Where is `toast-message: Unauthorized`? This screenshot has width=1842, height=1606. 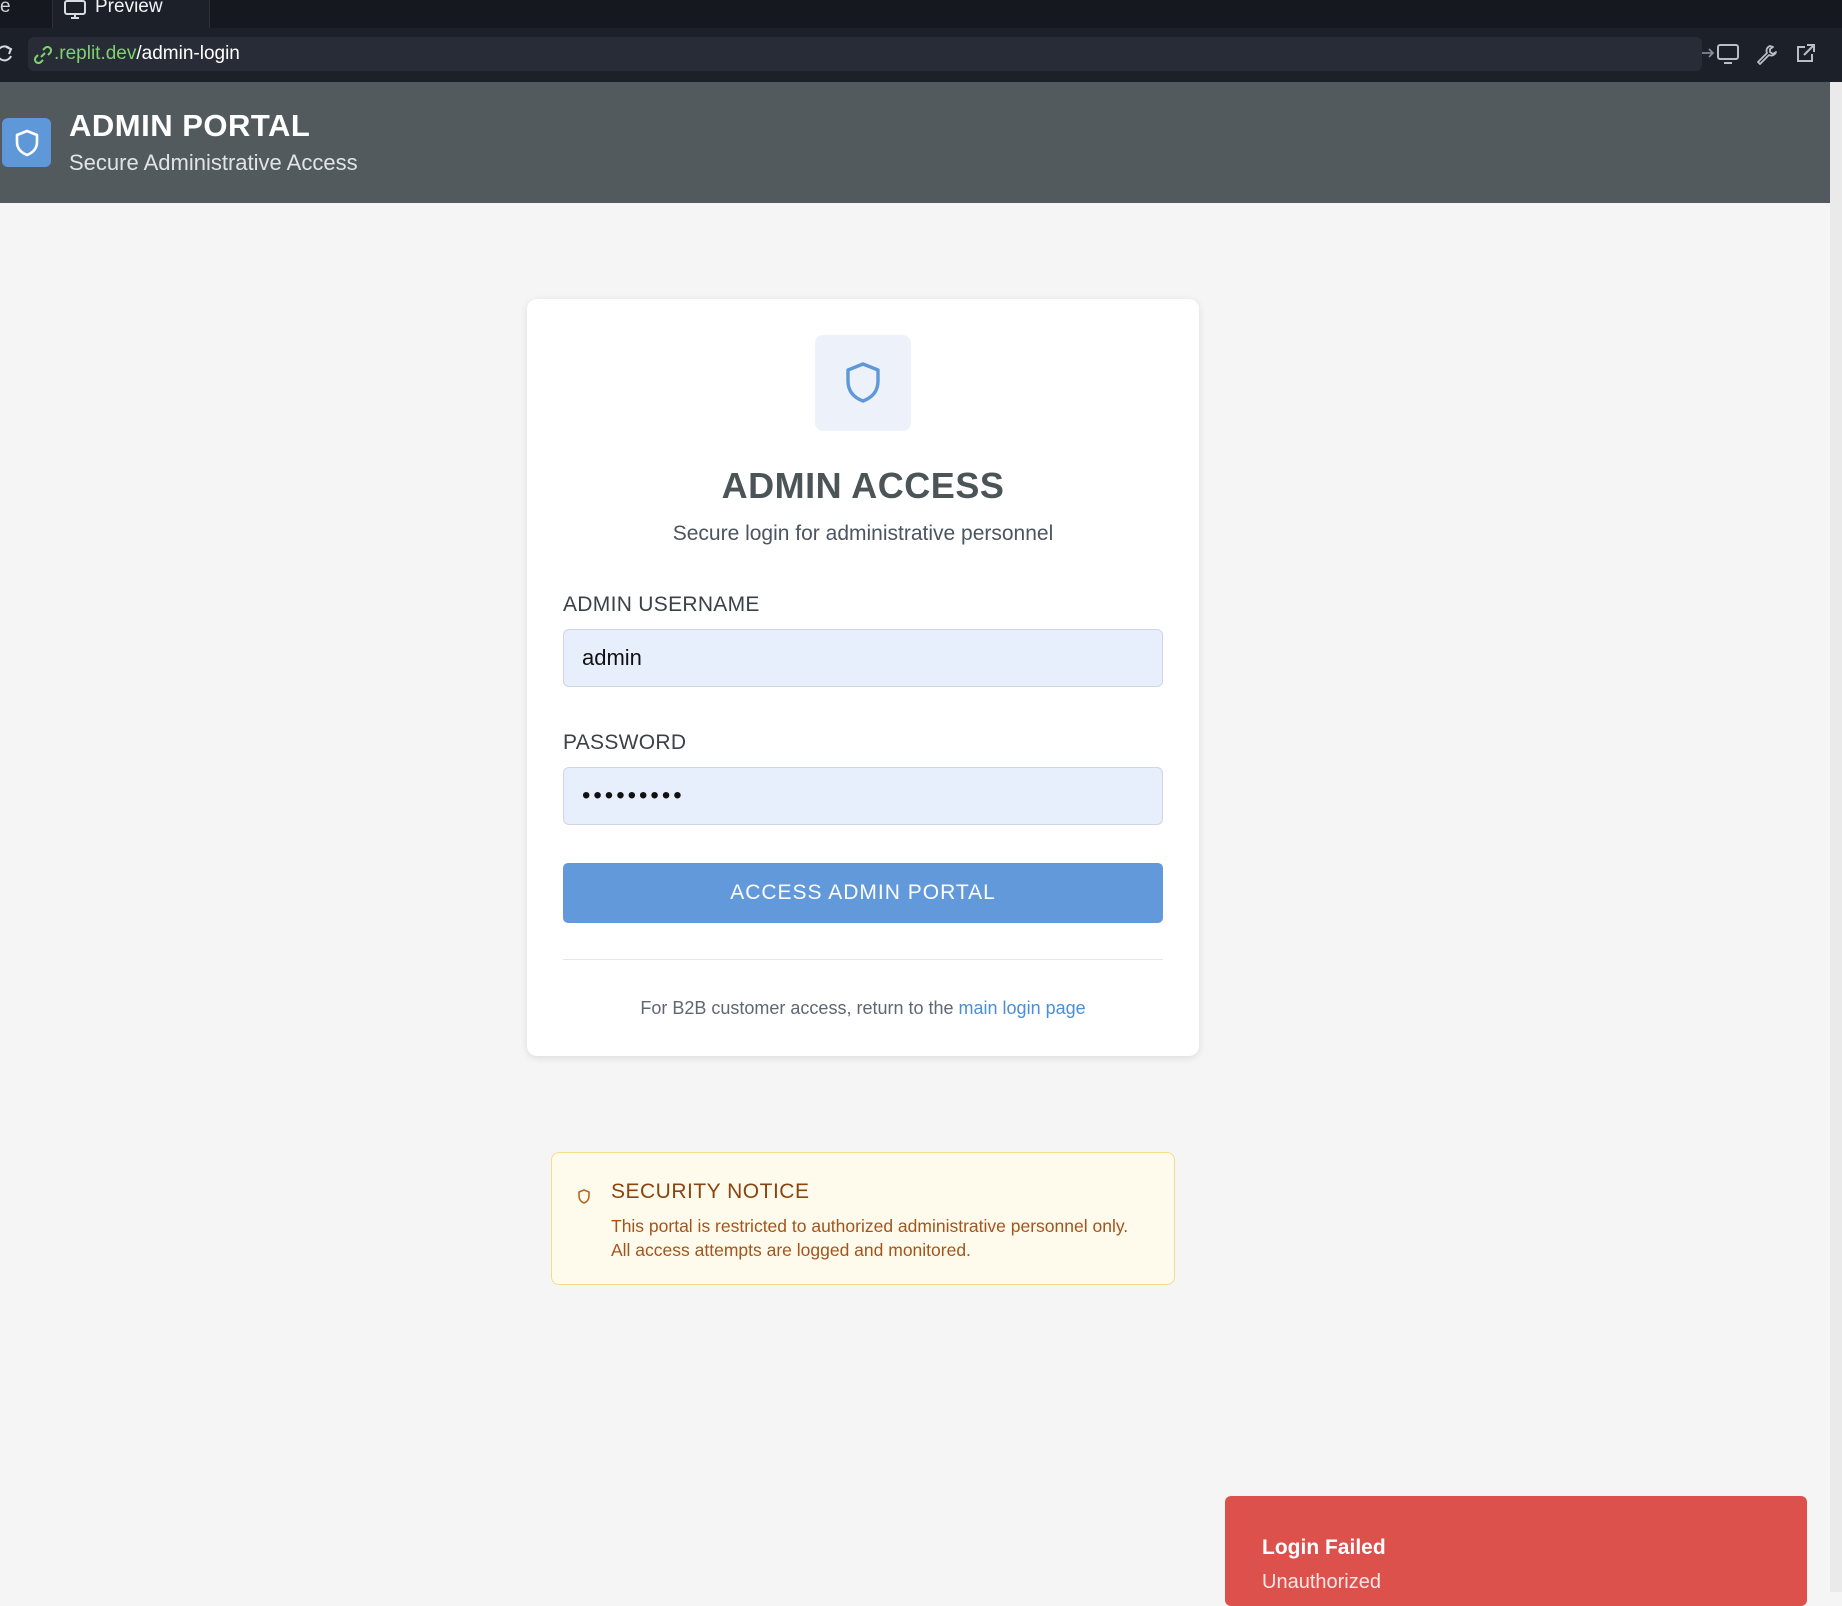
toast-message: Unauthorized is located at coordinates (1321, 1582).